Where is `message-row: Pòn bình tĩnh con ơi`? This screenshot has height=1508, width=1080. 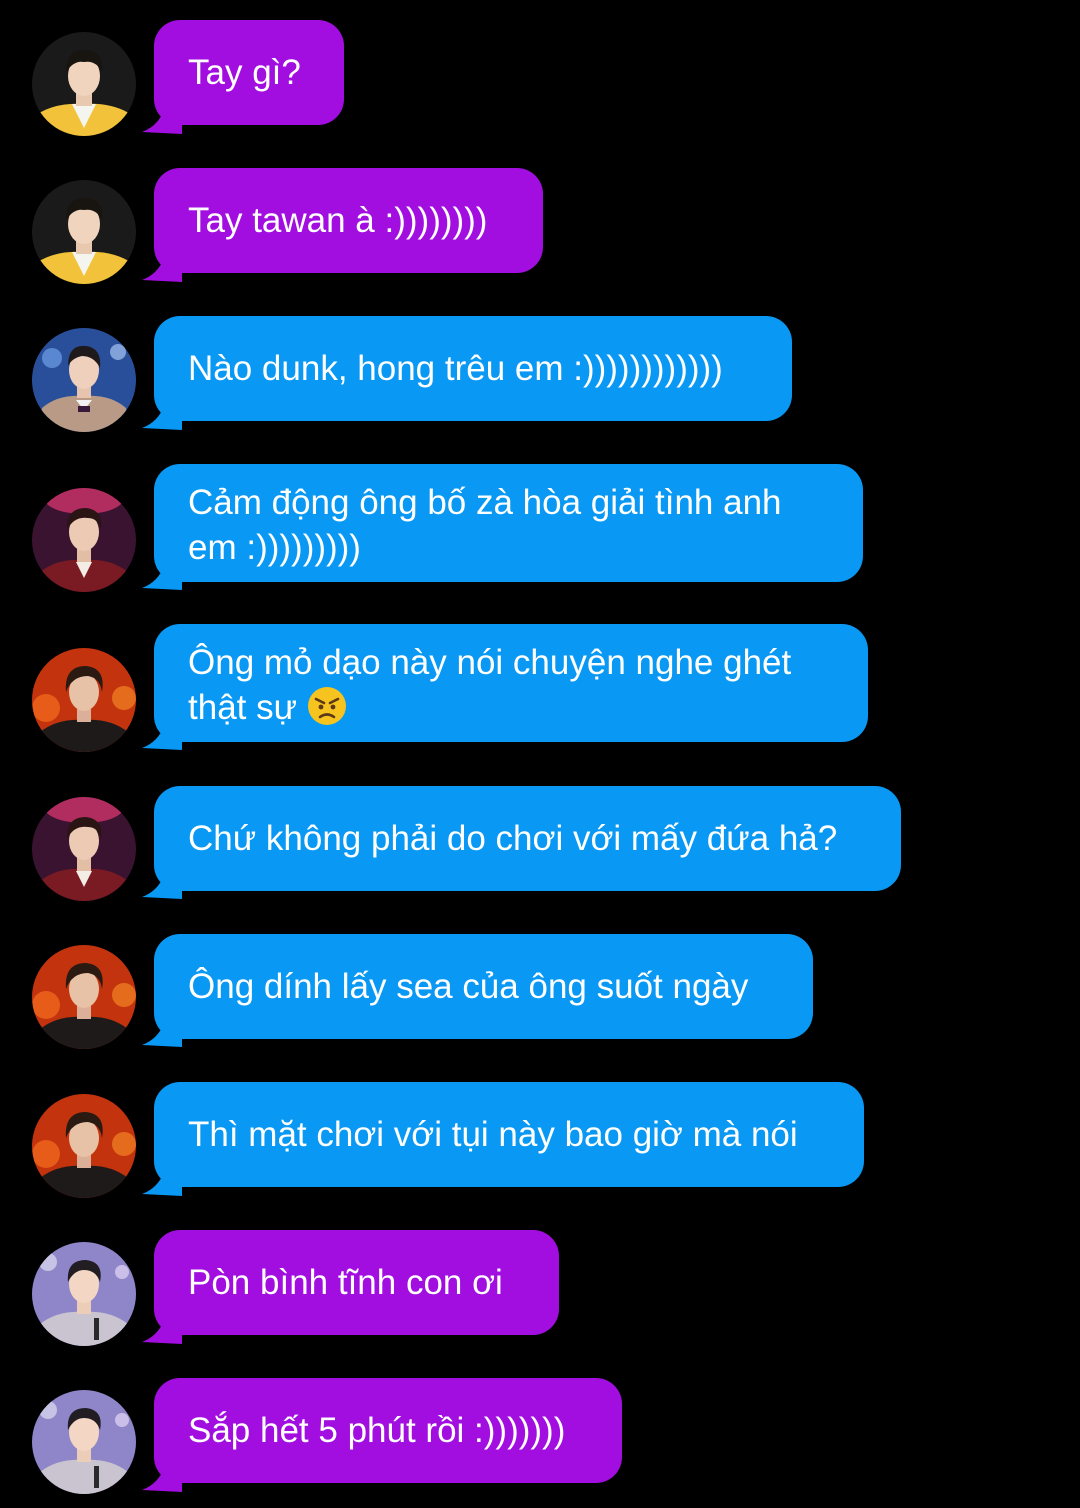 message-row: Pòn bình tĩnh con ơi is located at coordinates (540, 1288).